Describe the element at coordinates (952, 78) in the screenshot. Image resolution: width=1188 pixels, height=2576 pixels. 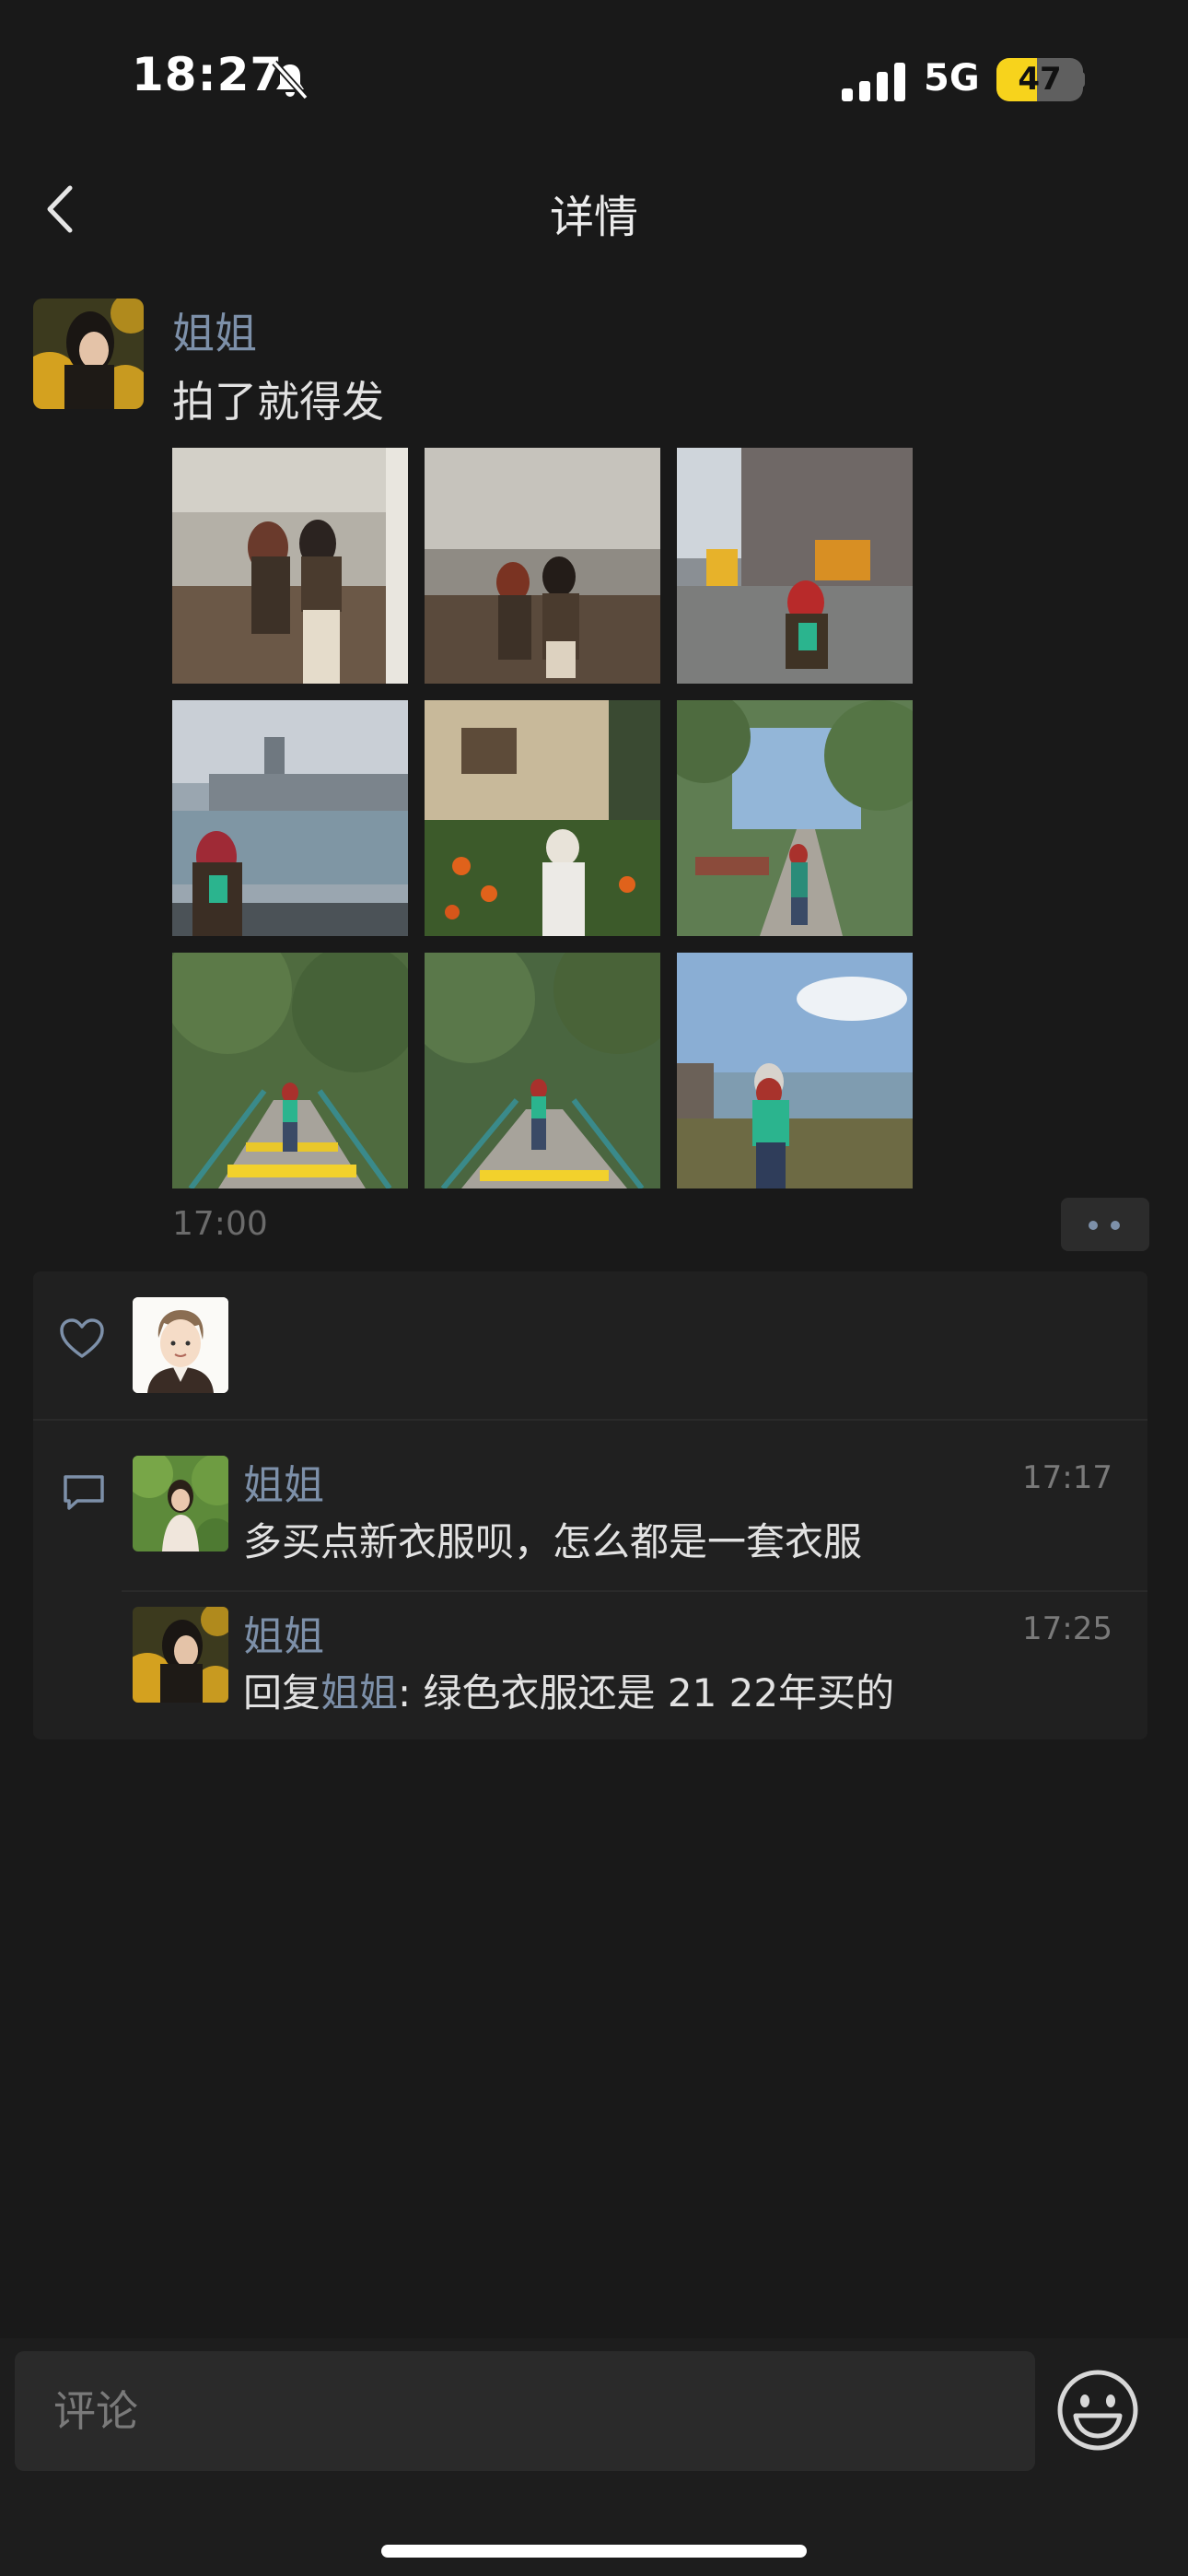
I see `network-type: 5G` at that location.